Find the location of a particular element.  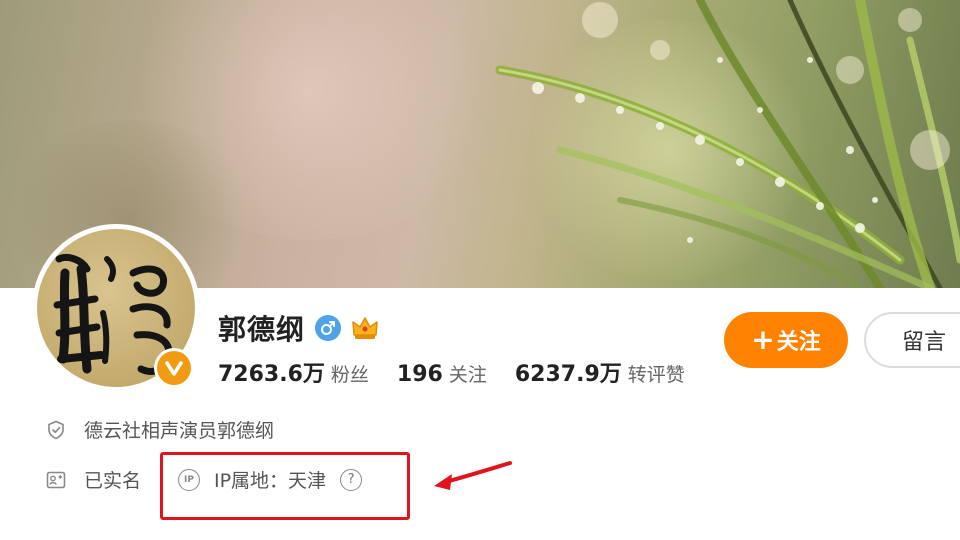

stat-engagement: 6237.9万 转评赞 is located at coordinates (600, 372).